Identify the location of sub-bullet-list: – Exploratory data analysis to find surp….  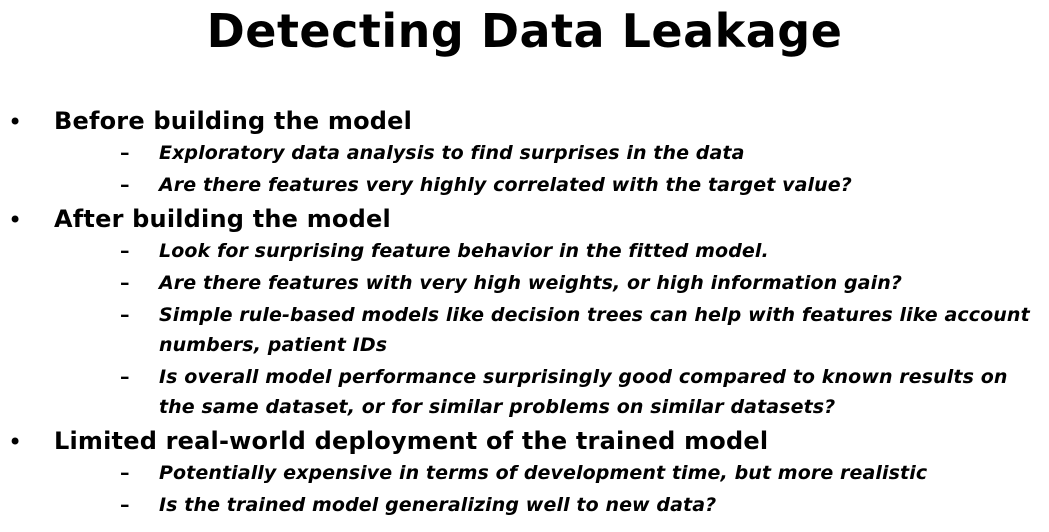
(551, 169).